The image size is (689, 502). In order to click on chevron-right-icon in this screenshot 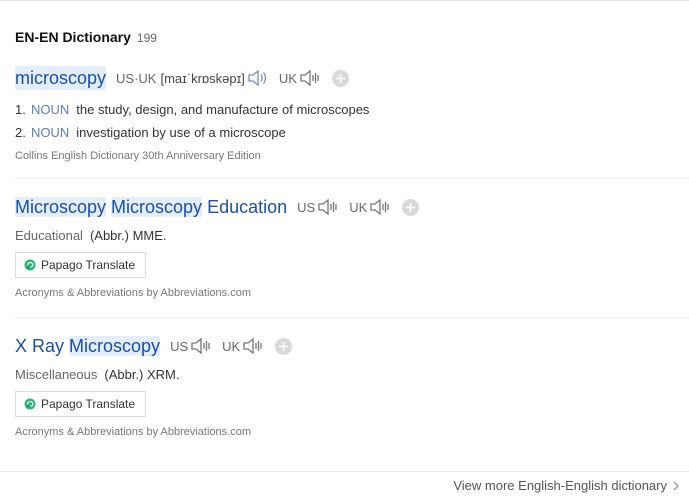, I will do `click(676, 485)`.